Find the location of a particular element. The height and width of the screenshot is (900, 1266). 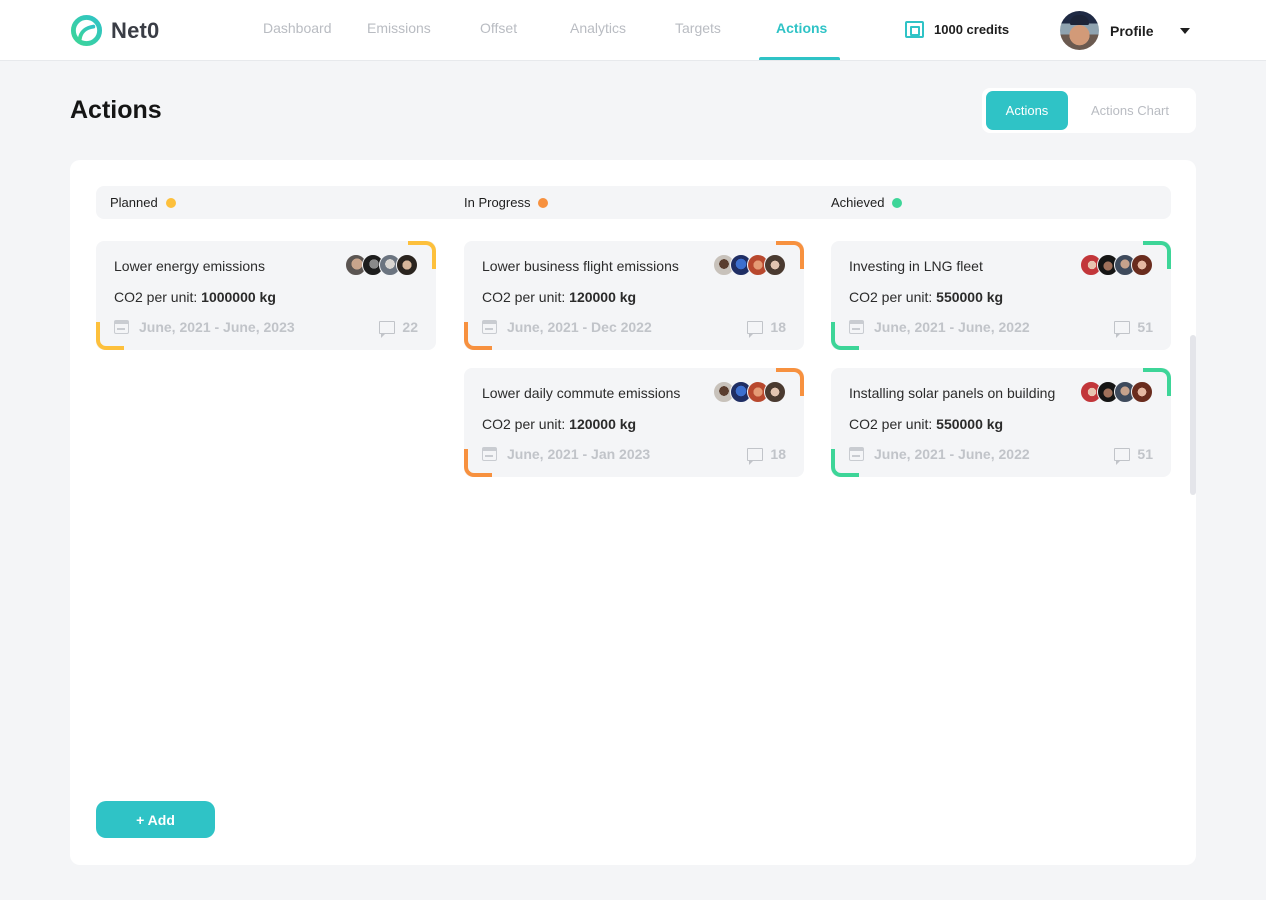

user-avatar is located at coordinates (1079, 30).